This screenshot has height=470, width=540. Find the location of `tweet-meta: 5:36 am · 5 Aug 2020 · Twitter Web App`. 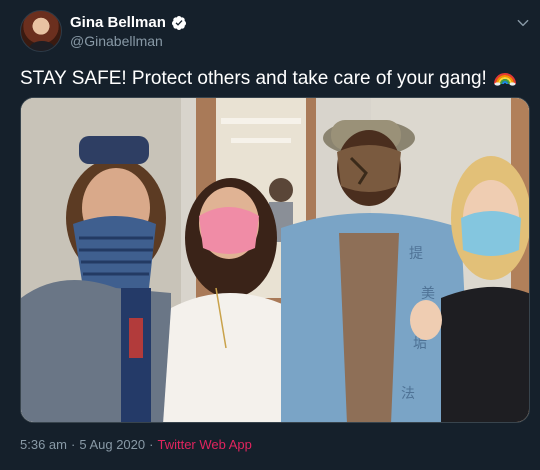

tweet-meta: 5:36 am · 5 Aug 2020 · Twitter Web App is located at coordinates (136, 444).